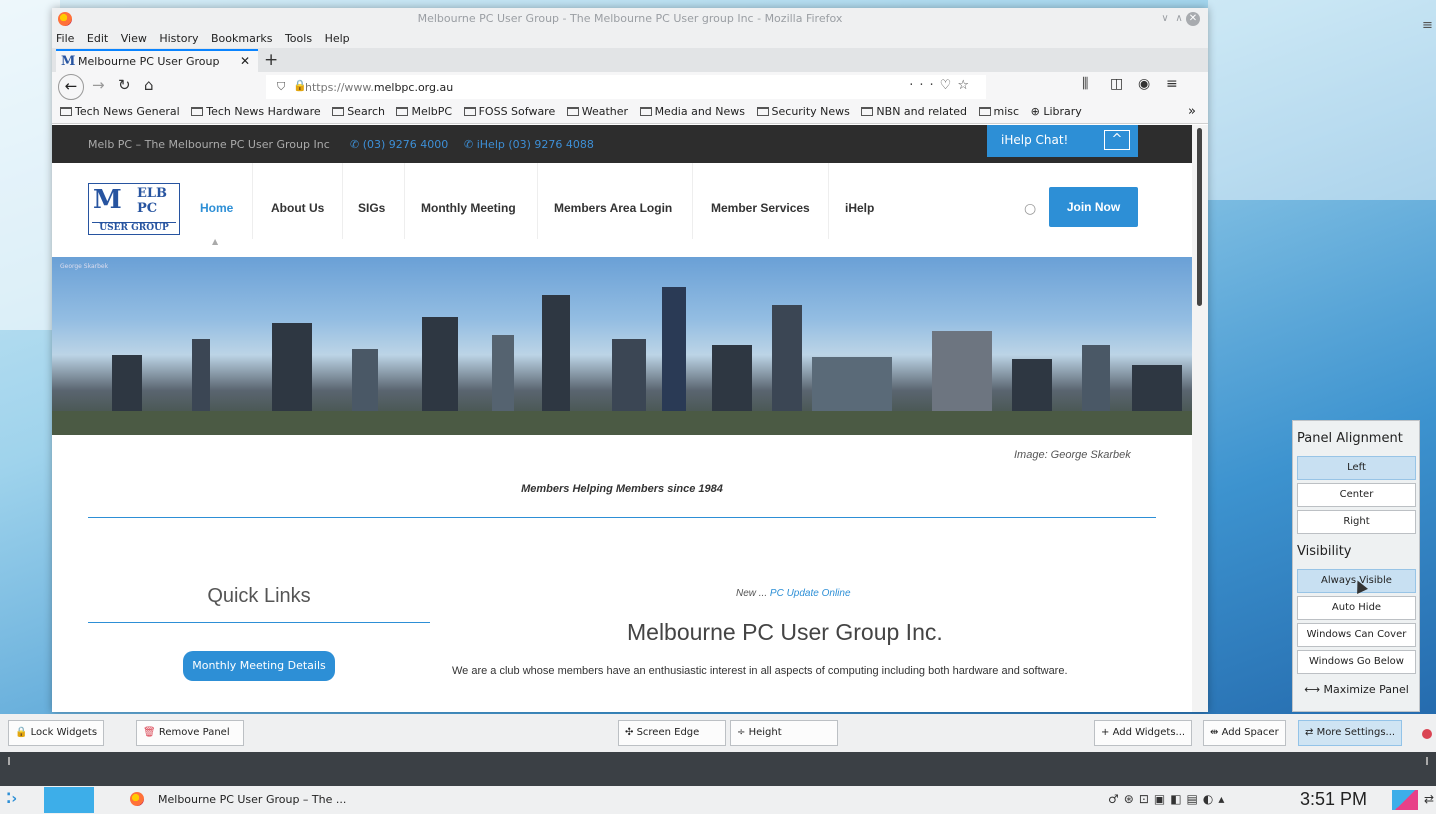  Describe the element at coordinates (1356, 635) in the screenshot. I see `windows-can-cover-option: Windows Can Cover` at that location.